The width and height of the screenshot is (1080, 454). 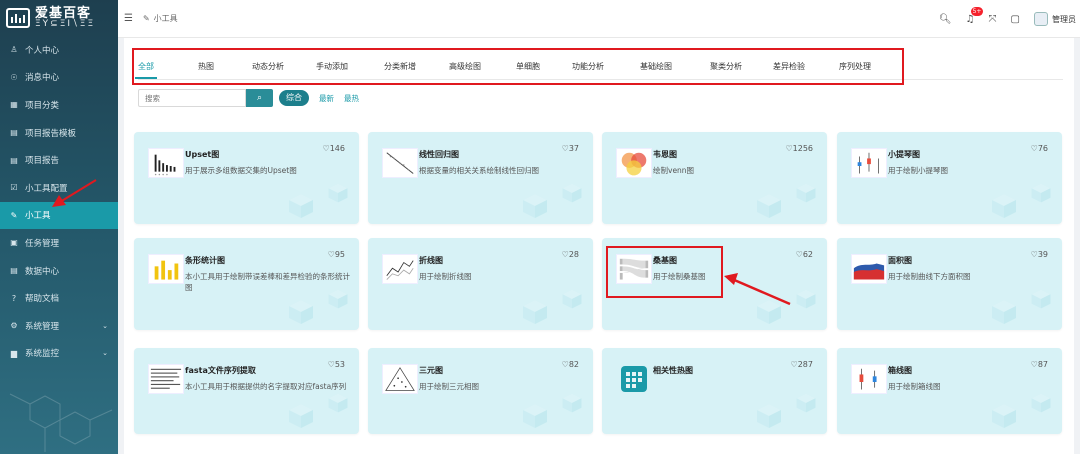 I want to click on like-count: ♡39, so click(x=1039, y=254).